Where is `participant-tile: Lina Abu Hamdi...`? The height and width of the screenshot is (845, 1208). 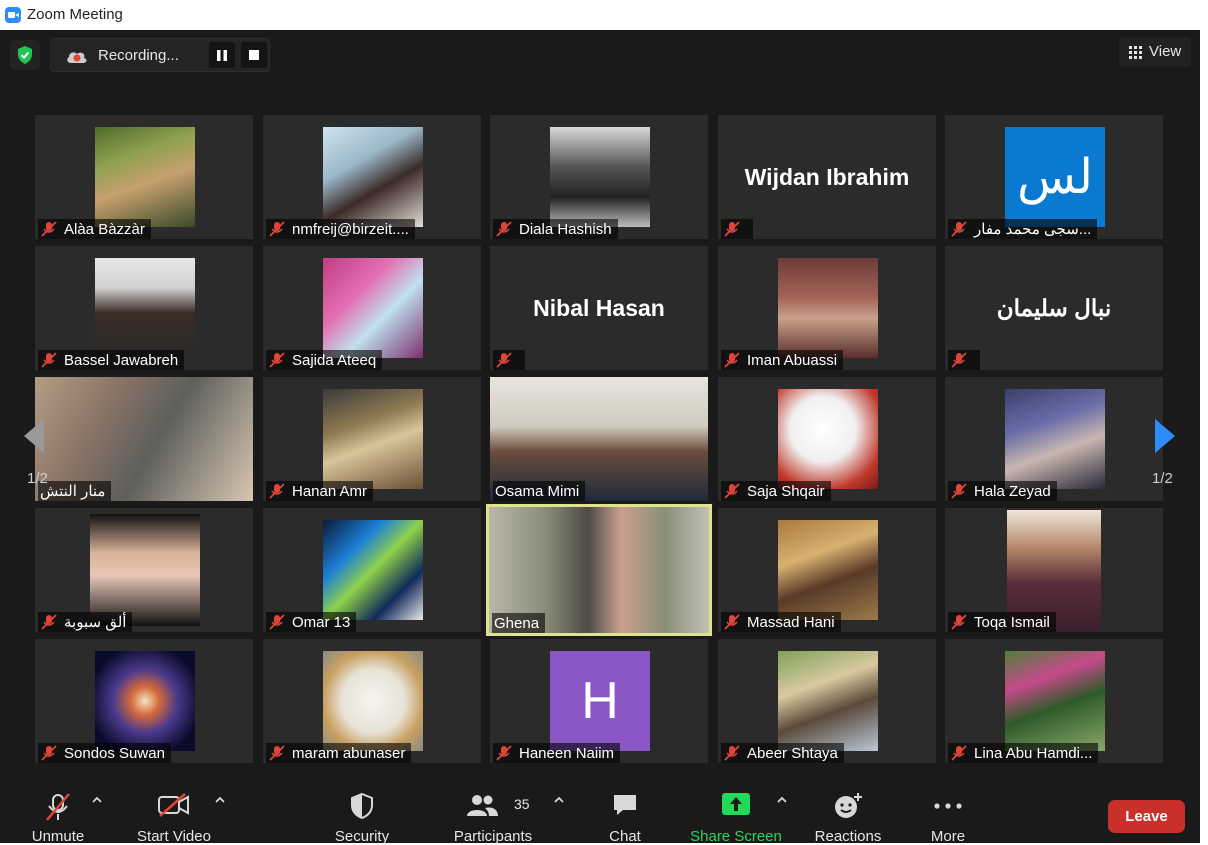
participant-tile: Lina Abu Hamdi... is located at coordinates (1054, 701).